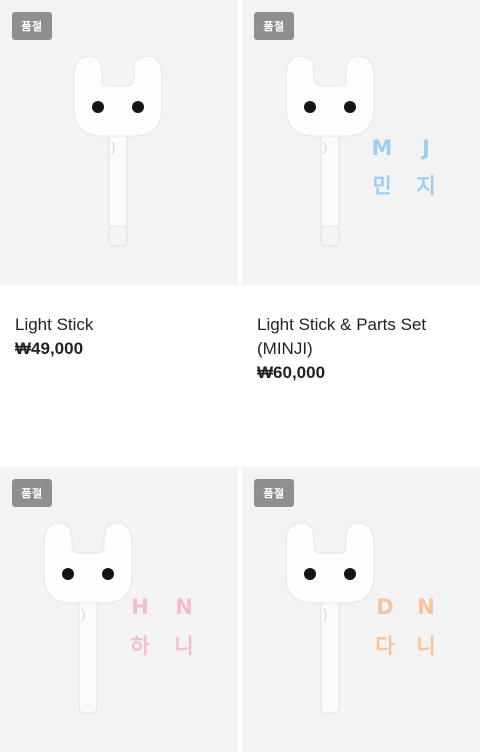  Describe the element at coordinates (362, 337) in the screenshot. I see `product-name: Light Stick & Parts Set (MINJI)` at that location.